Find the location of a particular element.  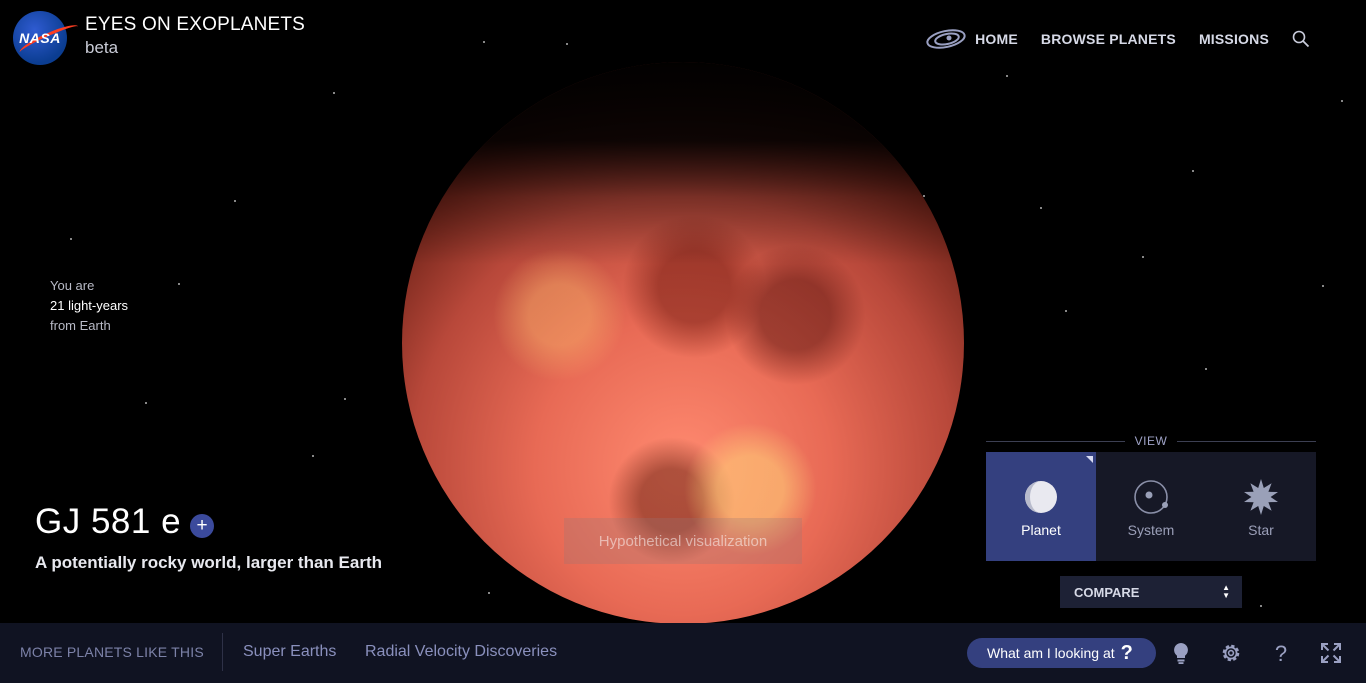

distance-line-3: from Earth is located at coordinates (80, 325).